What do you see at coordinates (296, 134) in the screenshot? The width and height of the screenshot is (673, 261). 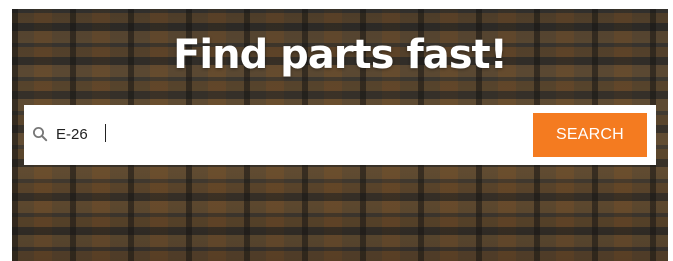 I see `search-input` at bounding box center [296, 134].